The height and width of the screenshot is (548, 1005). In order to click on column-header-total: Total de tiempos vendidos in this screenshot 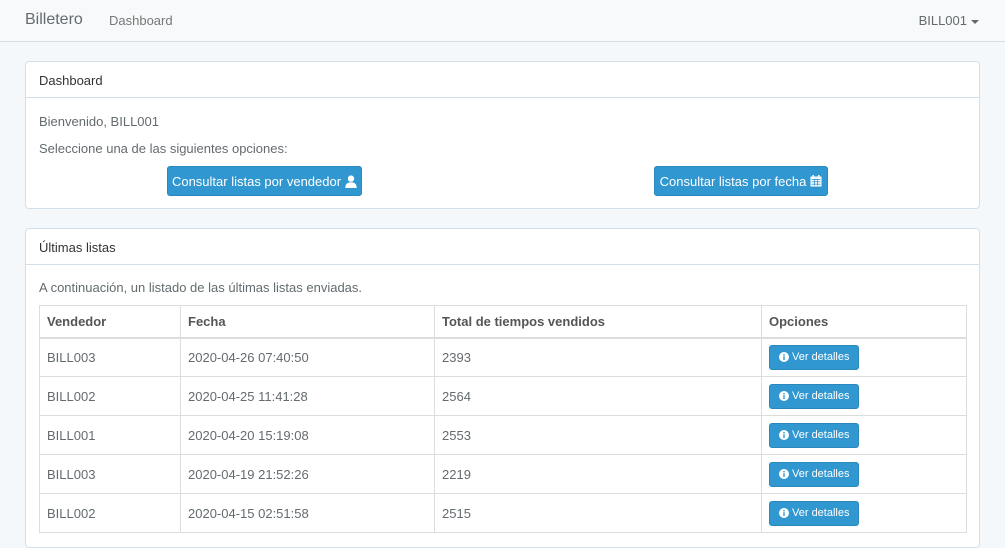, I will do `click(598, 322)`.